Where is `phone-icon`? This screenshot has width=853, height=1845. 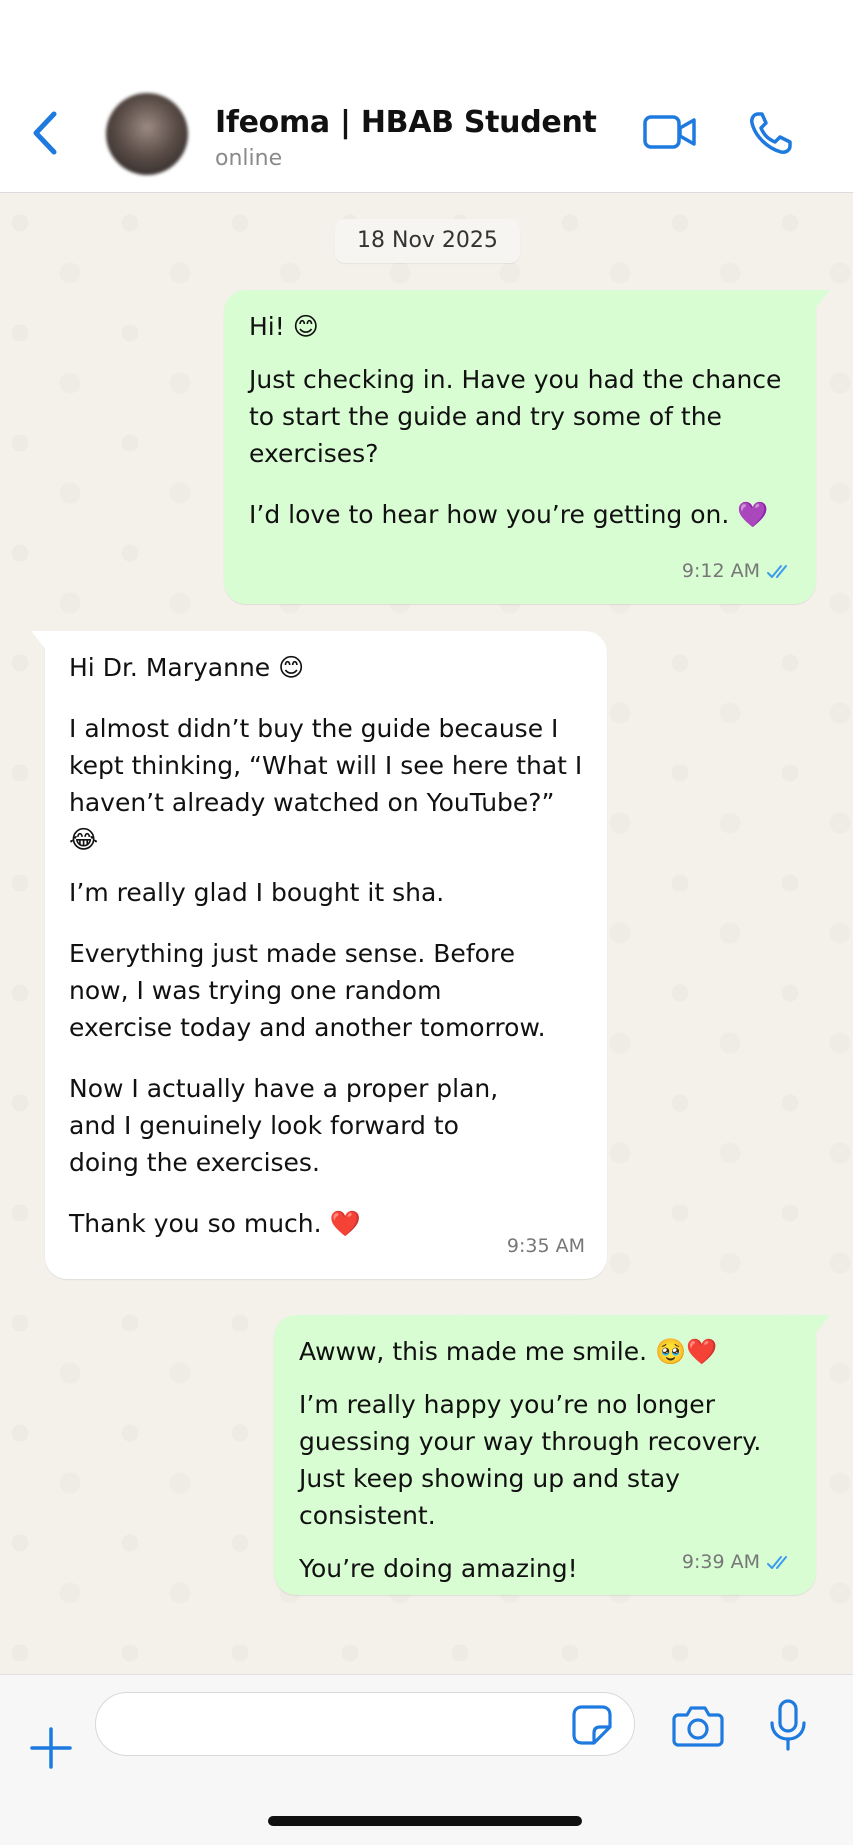
phone-icon is located at coordinates (771, 133).